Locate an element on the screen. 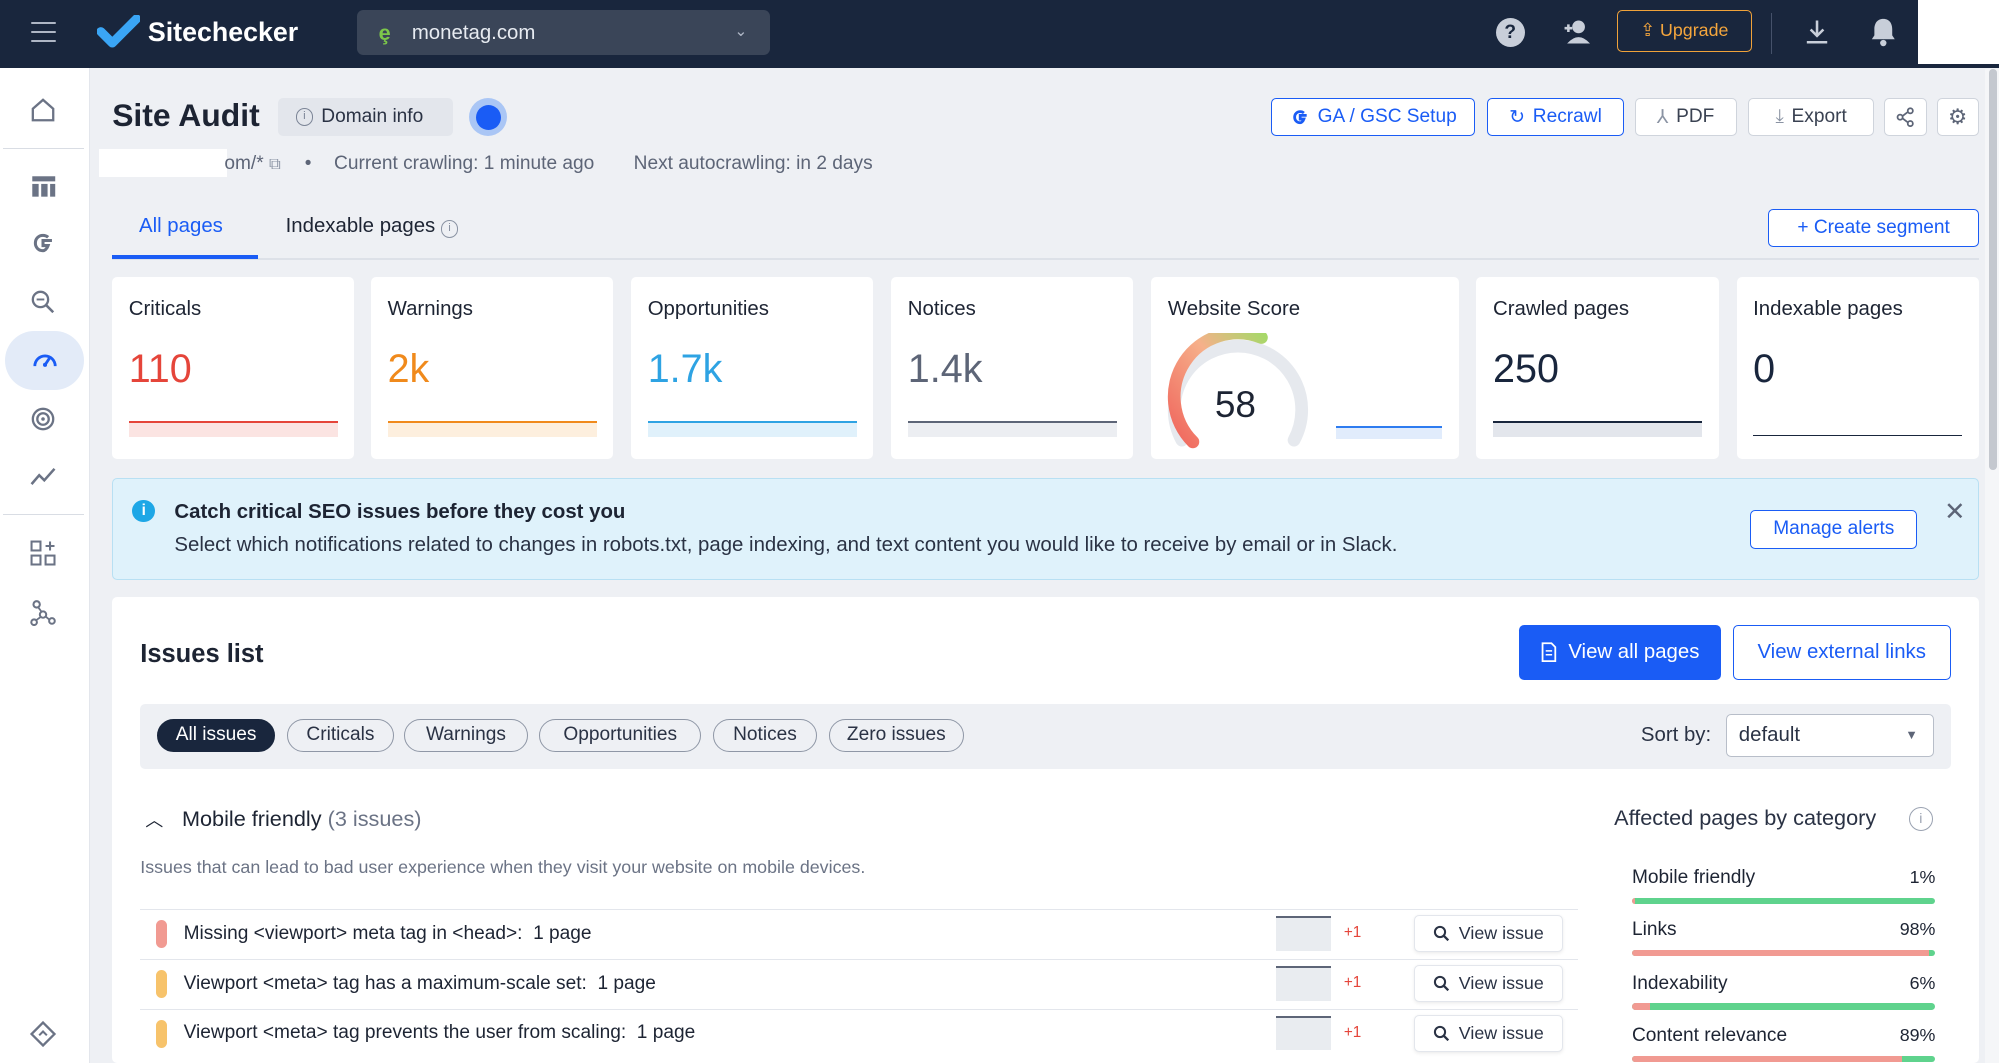 The width and height of the screenshot is (1999, 1063). next-autocrawling: Next autocrawling: in 2 days is located at coordinates (753, 163).